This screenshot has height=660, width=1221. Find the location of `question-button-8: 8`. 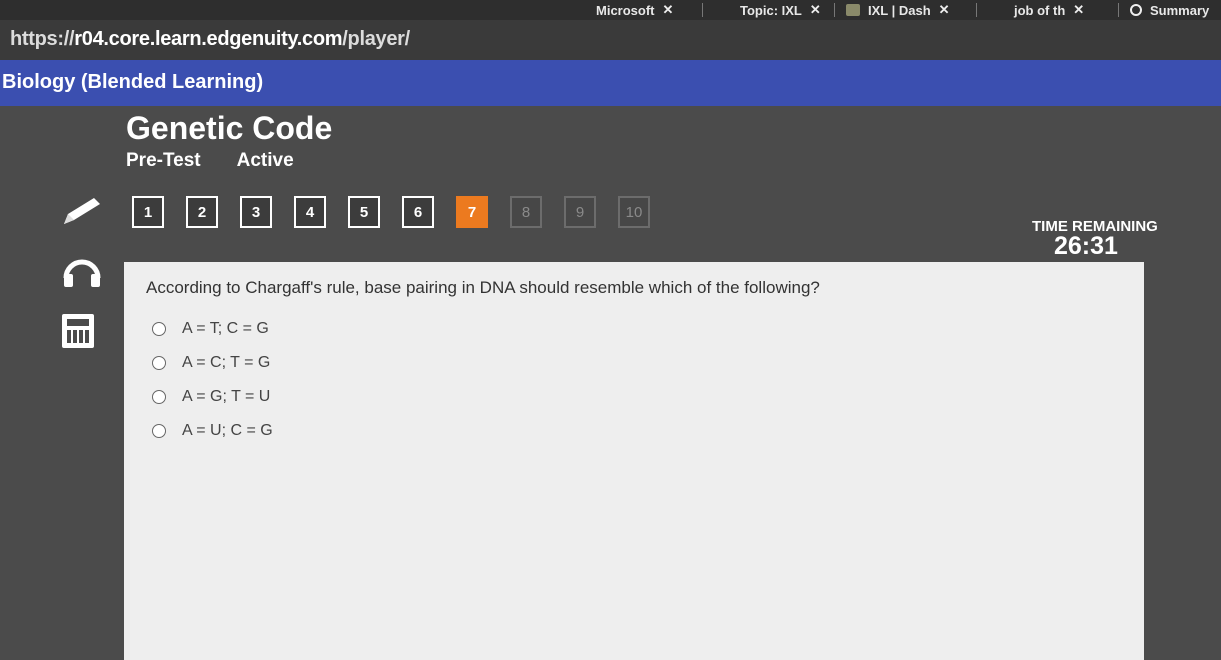

question-button-8: 8 is located at coordinates (526, 212).